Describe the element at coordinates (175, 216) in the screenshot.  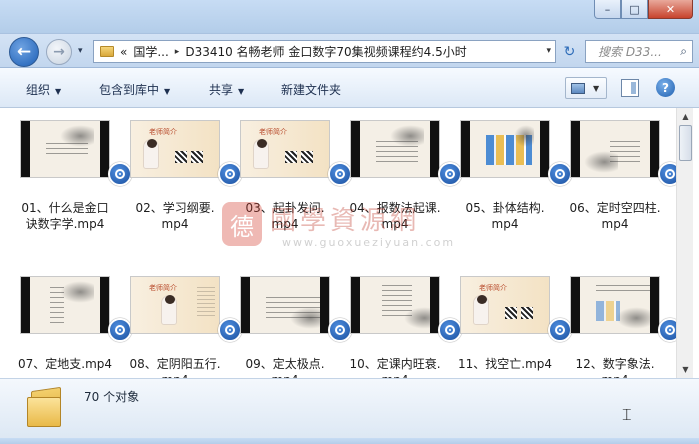
I see `file-name: 02、学习纲要. mp4` at that location.